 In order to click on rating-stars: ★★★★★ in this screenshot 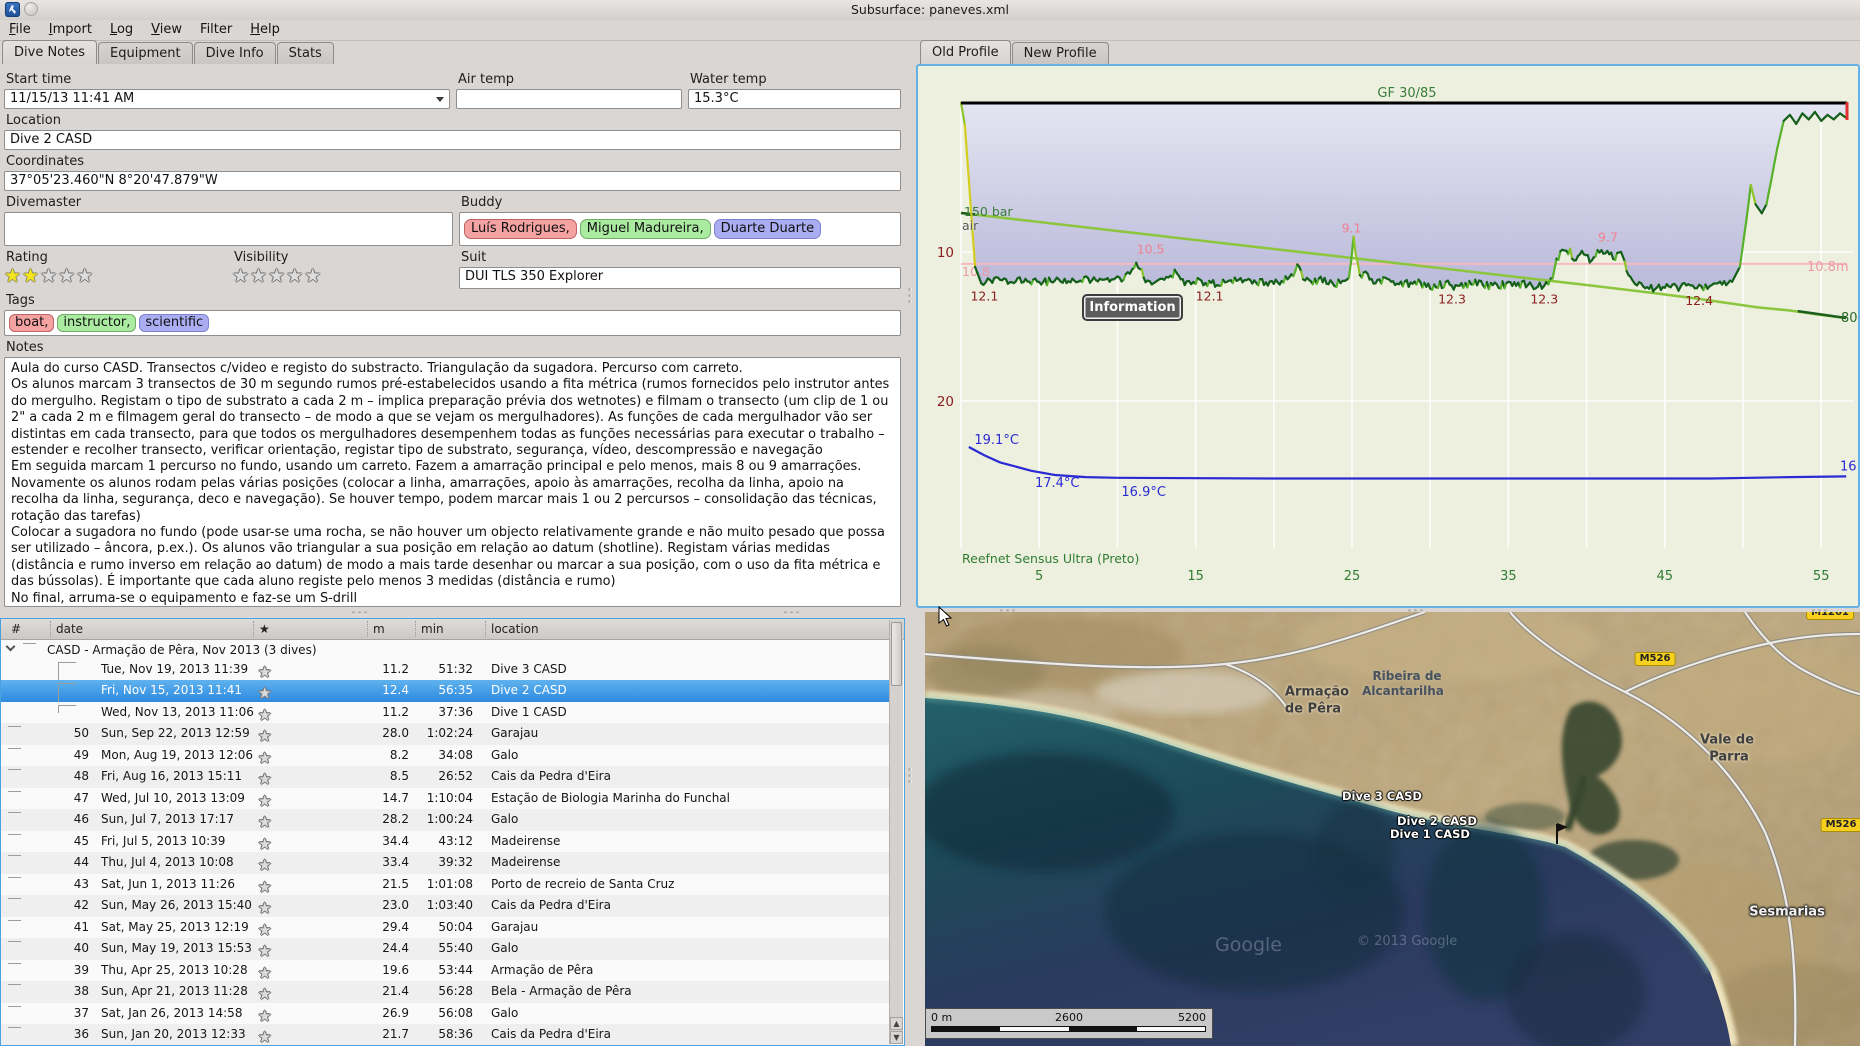, I will do `click(115, 276)`.